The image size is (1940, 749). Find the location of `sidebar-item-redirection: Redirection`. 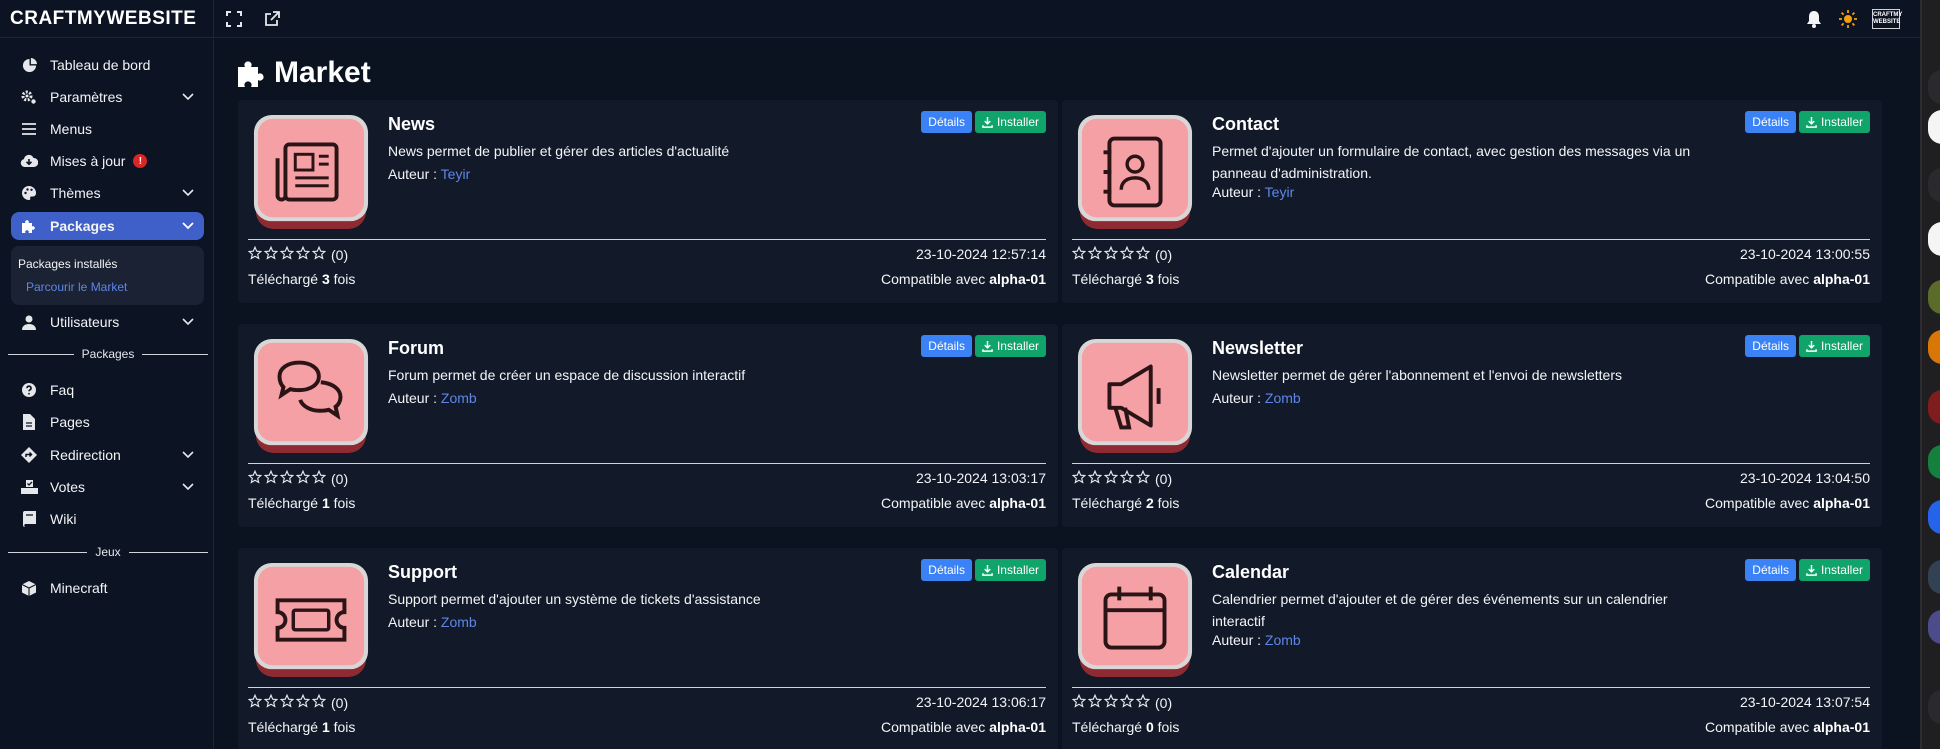

sidebar-item-redirection: Redirection is located at coordinates (107, 455).